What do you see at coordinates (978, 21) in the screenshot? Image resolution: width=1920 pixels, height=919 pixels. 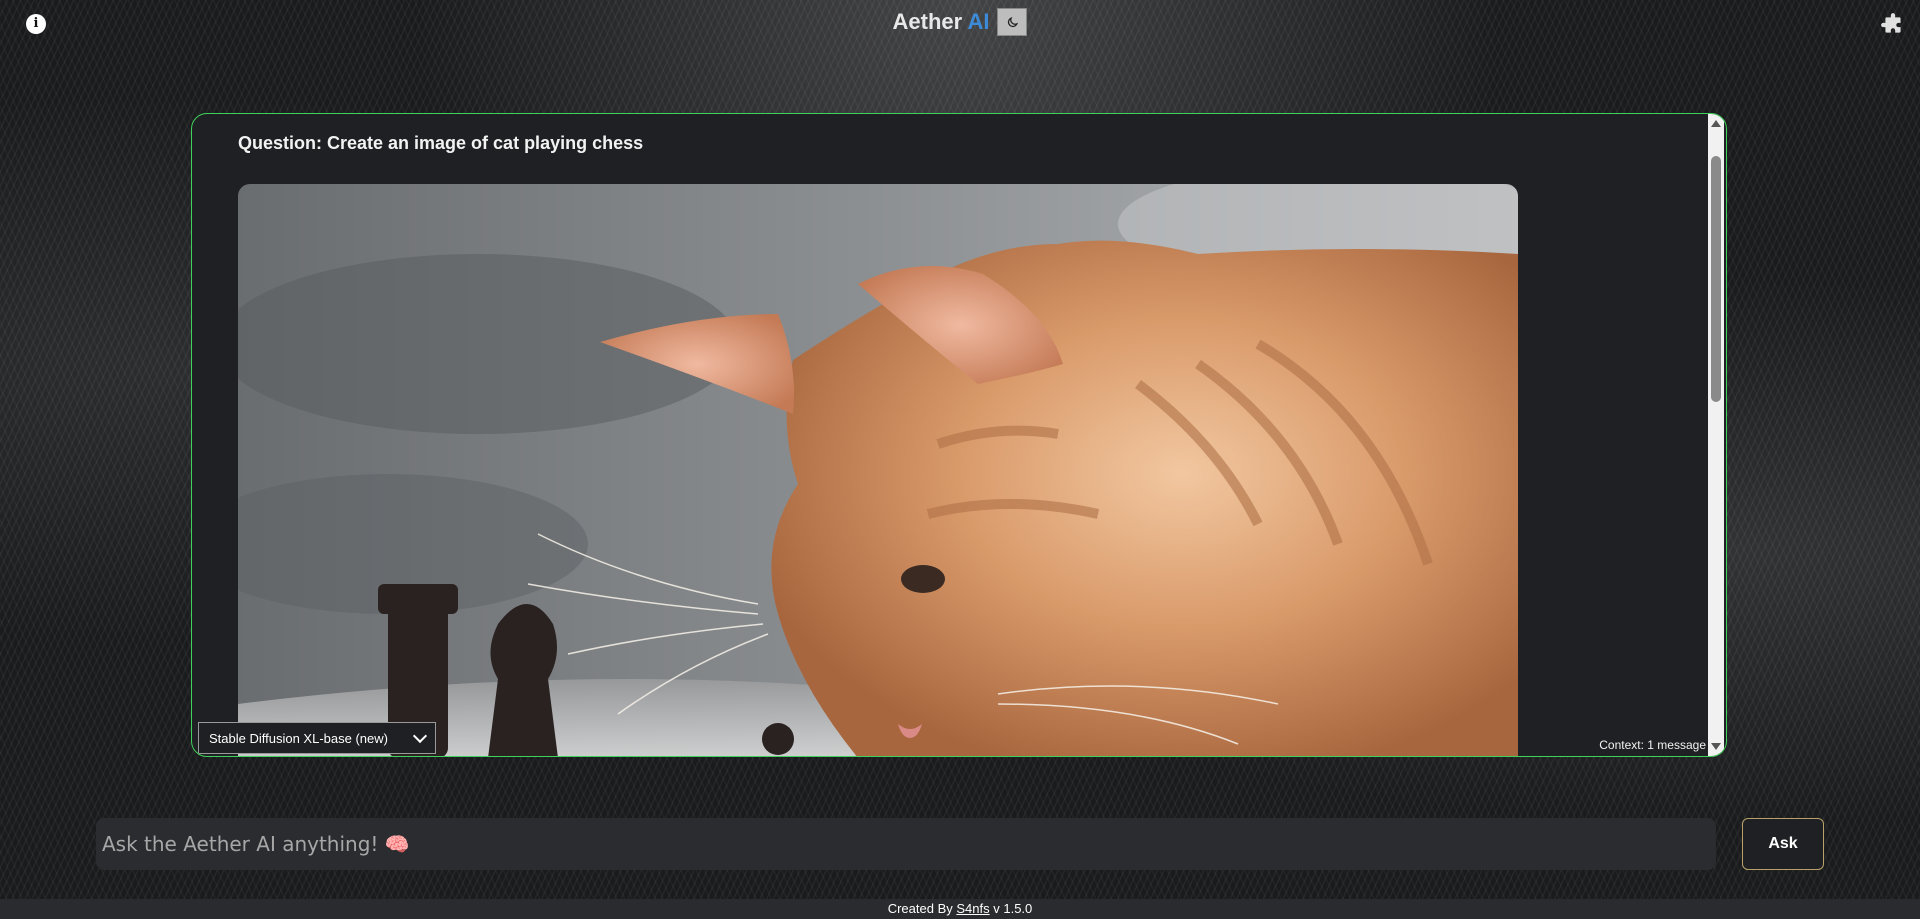 I see `brand-accent: AI` at bounding box center [978, 21].